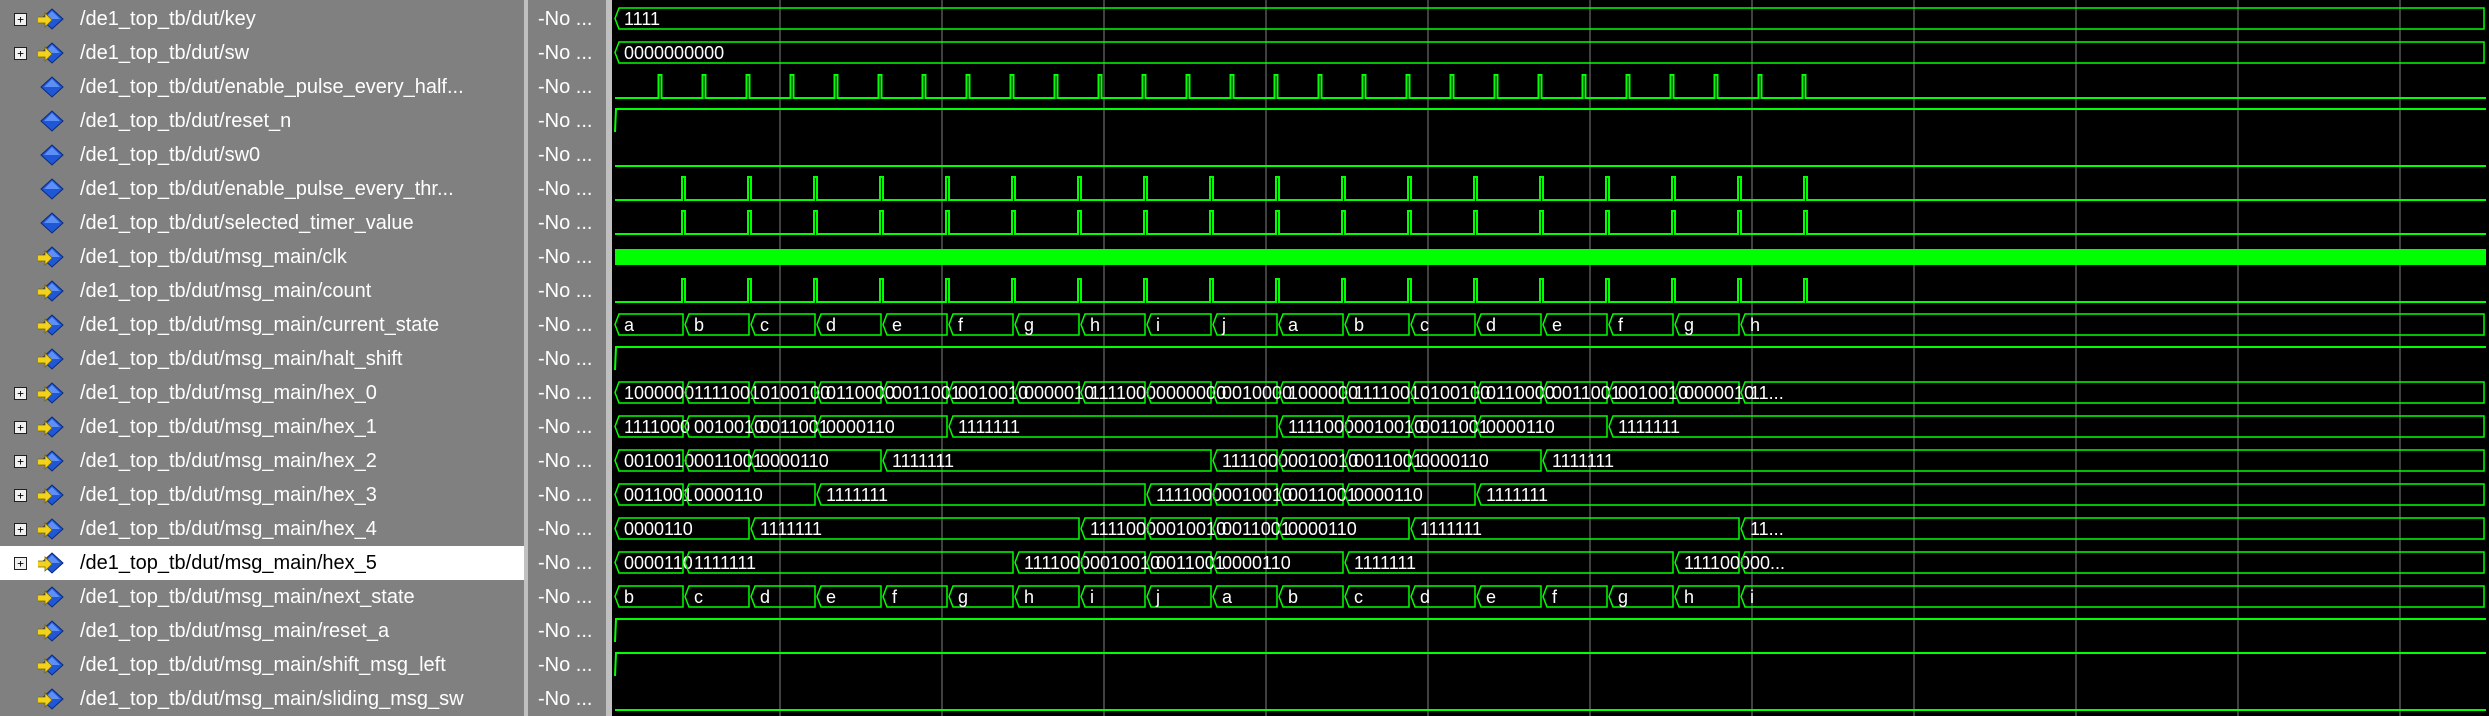 The width and height of the screenshot is (2489, 716). What do you see at coordinates (228, 426) in the screenshot?
I see `signal-name: /de1_top_tb/dut/msg_main/hex_1` at bounding box center [228, 426].